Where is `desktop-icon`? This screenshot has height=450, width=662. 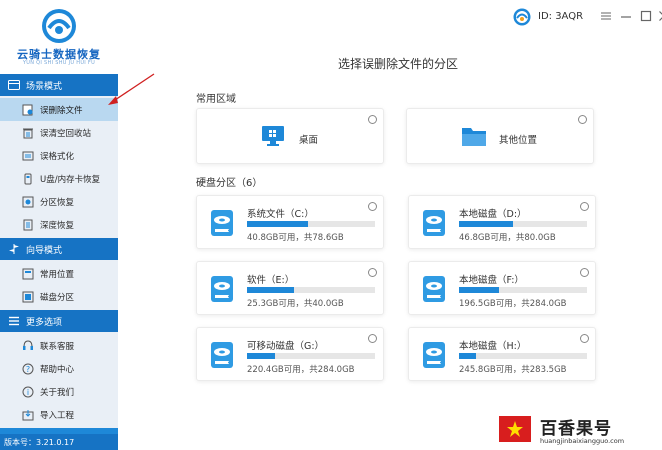 desktop-icon is located at coordinates (273, 136).